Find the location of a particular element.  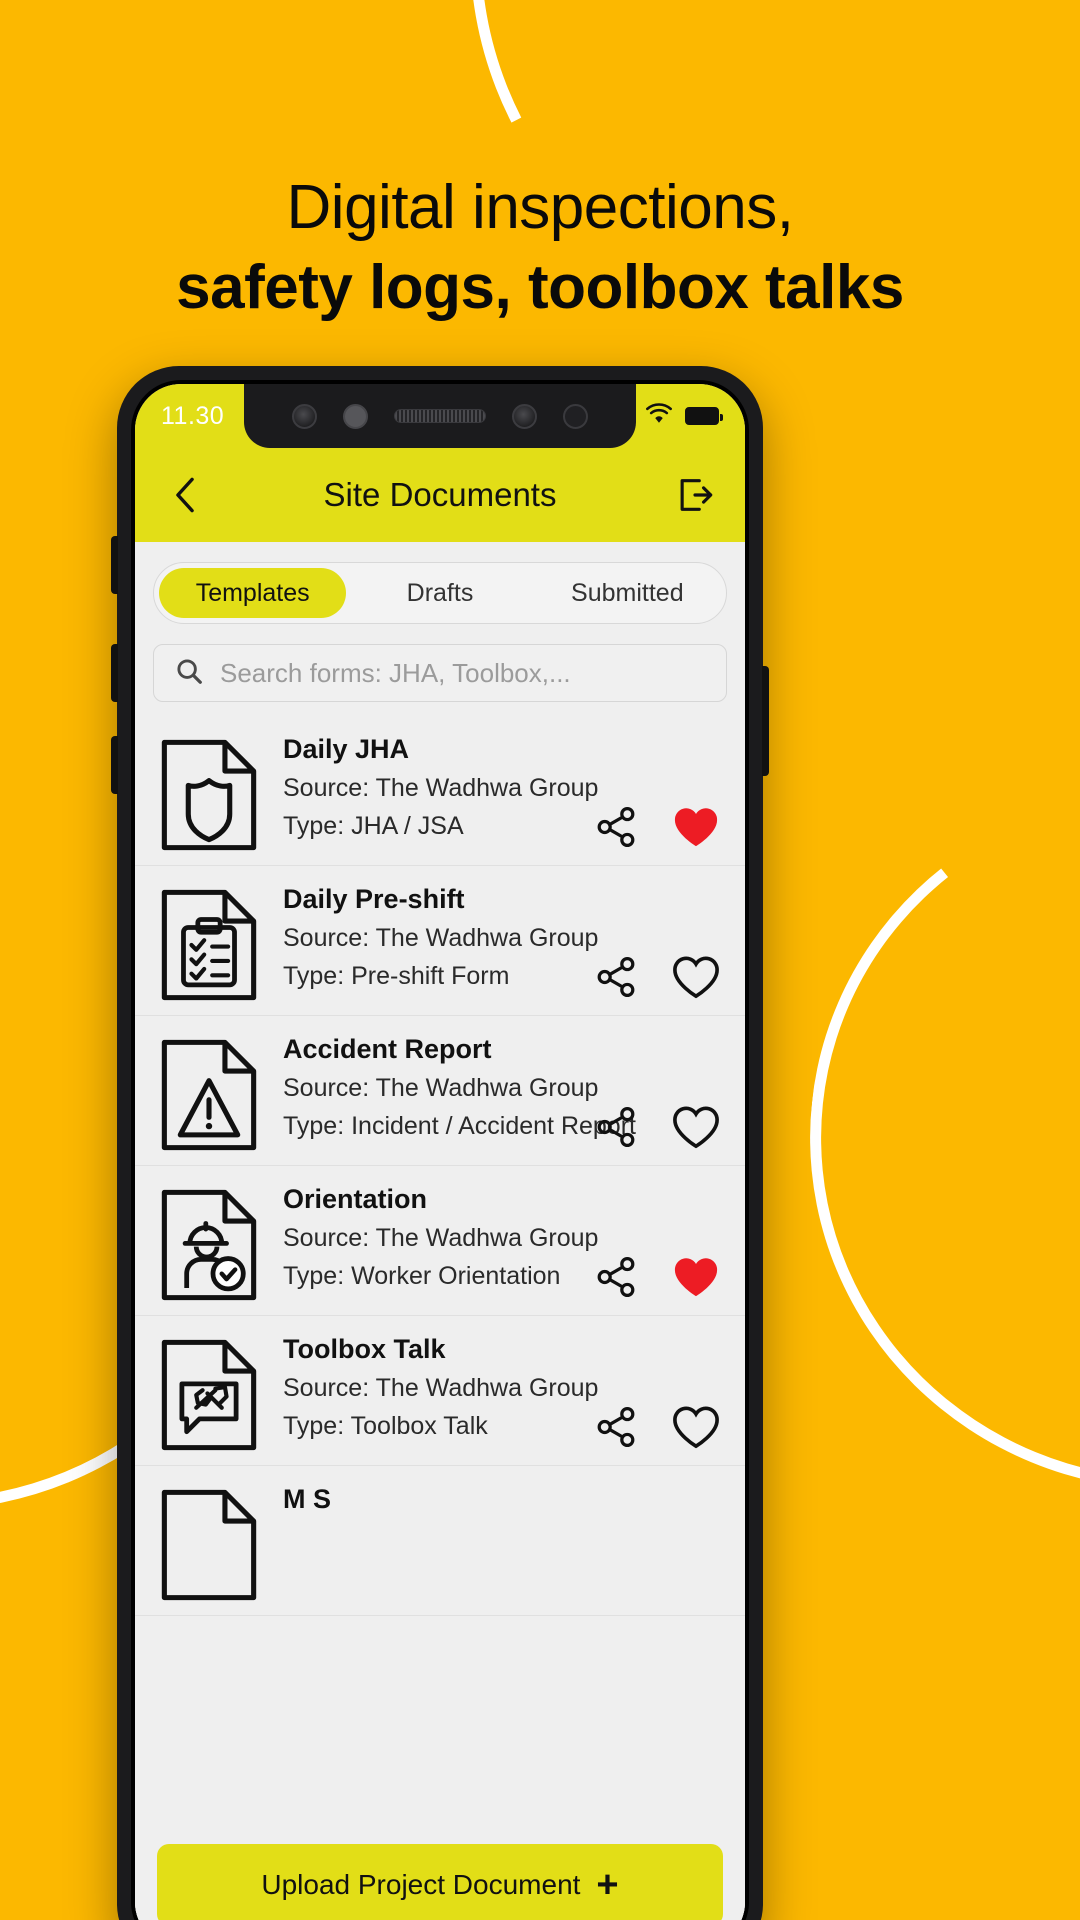

page-title: Site Documents is located at coordinates (440, 494).